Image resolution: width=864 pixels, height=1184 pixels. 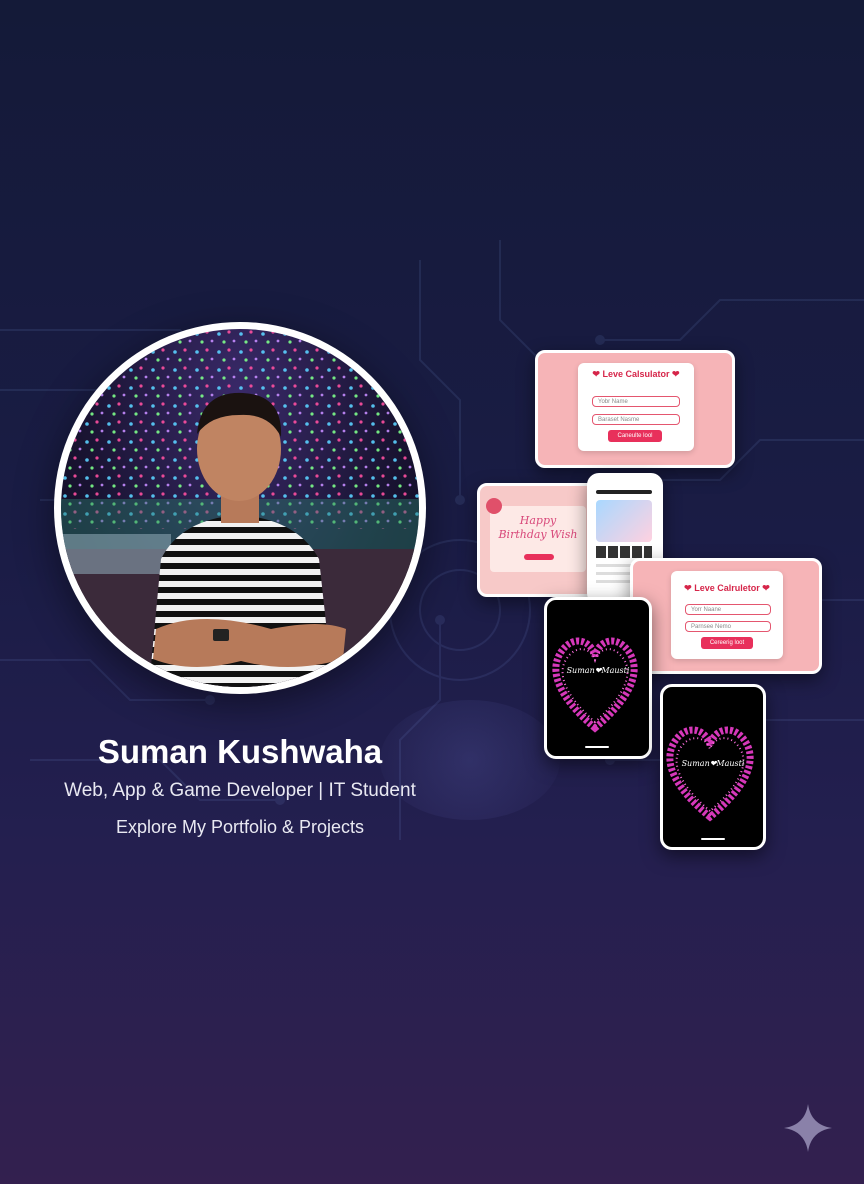 What do you see at coordinates (538, 520) in the screenshot?
I see `birthday-title-1: Happy` at bounding box center [538, 520].